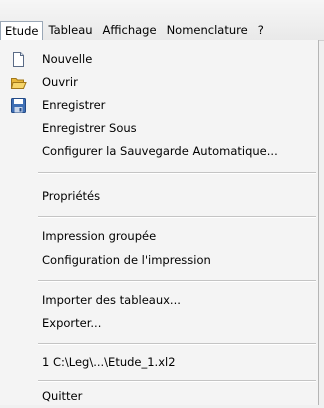  What do you see at coordinates (74, 105) in the screenshot?
I see `menu-item-label: Enregistrer` at bounding box center [74, 105].